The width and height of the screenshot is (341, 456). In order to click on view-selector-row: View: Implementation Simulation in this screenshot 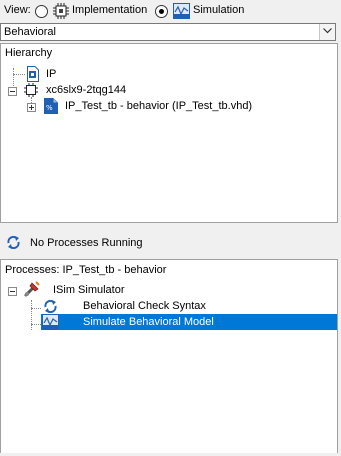, I will do `click(170, 11)`.